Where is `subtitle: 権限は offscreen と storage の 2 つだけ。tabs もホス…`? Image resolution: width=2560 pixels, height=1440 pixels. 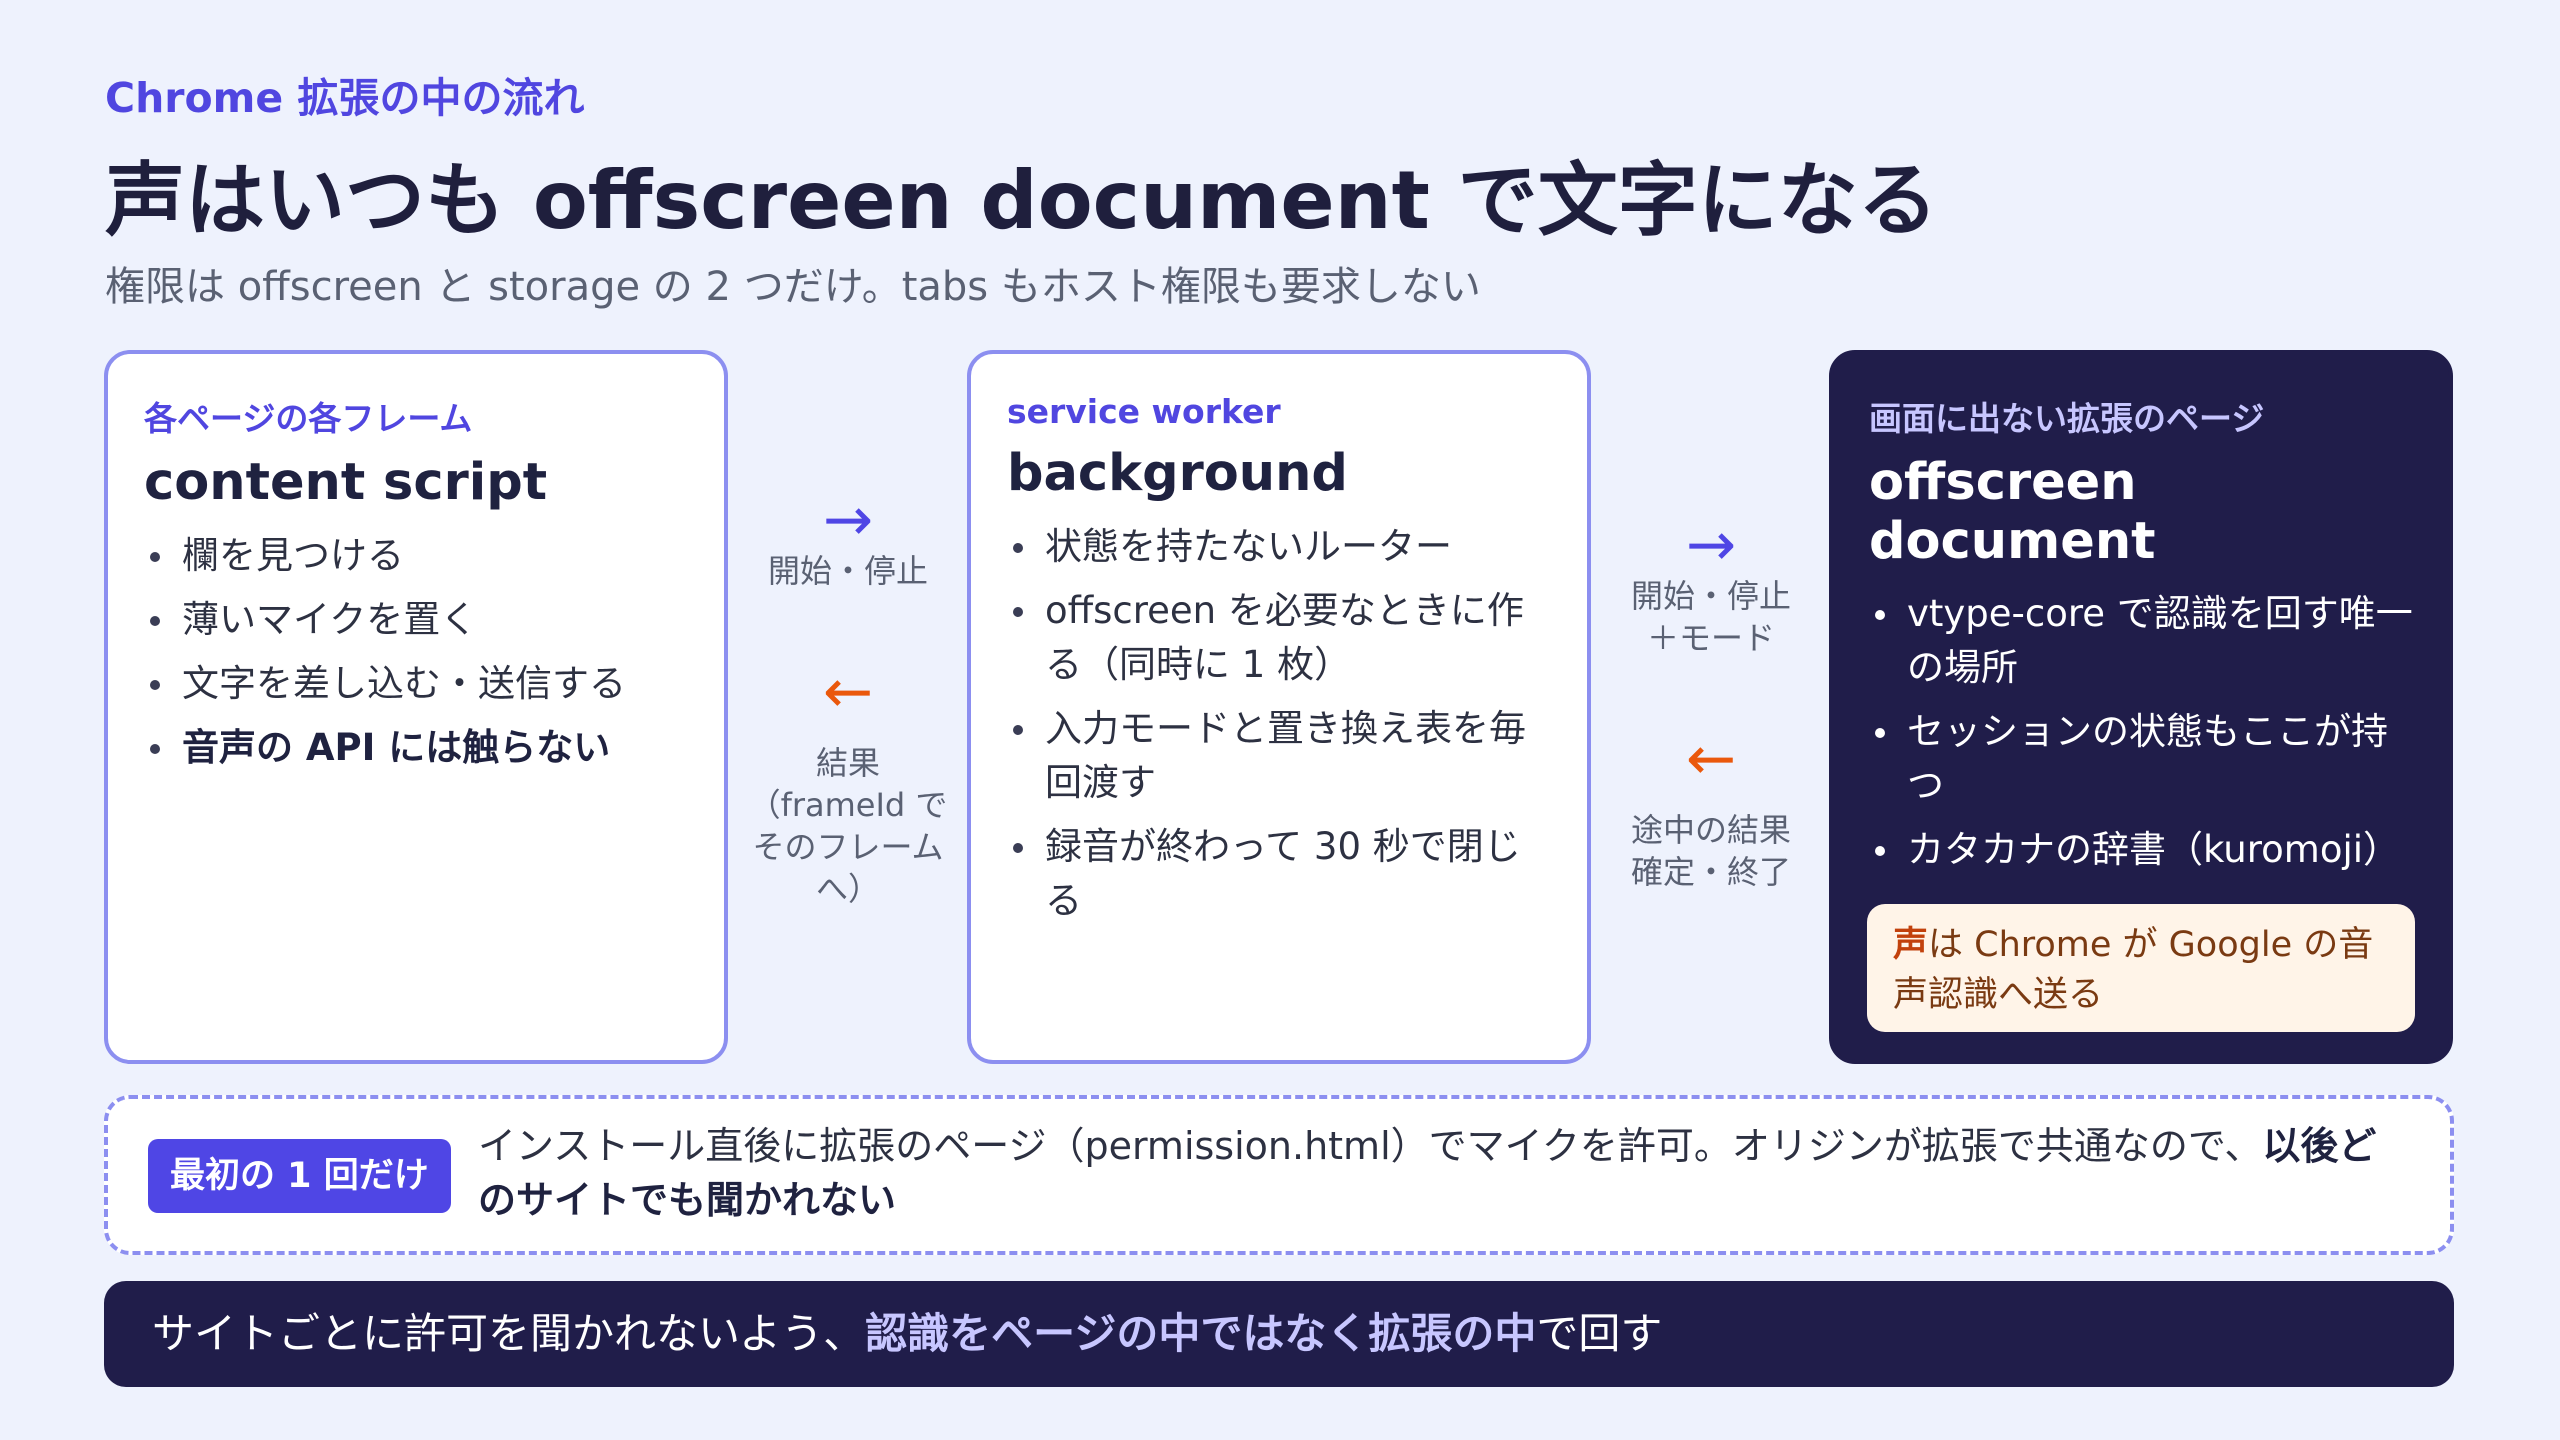
subtitle: 権限は offscreen と storage の 2 つだけ。tabs もホス… is located at coordinates (793, 287).